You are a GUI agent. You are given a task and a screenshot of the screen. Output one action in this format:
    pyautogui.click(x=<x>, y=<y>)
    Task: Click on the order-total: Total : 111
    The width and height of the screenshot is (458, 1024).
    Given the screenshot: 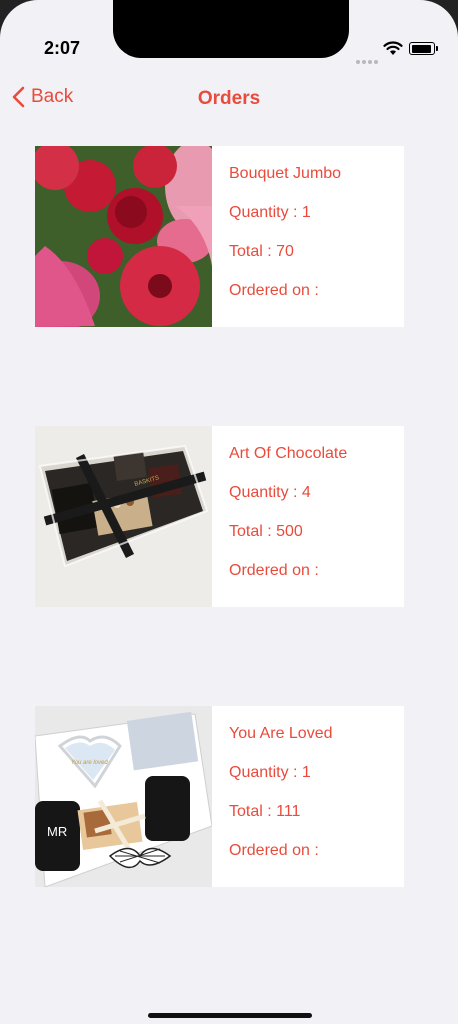 What is the action you would take?
    pyautogui.click(x=265, y=811)
    